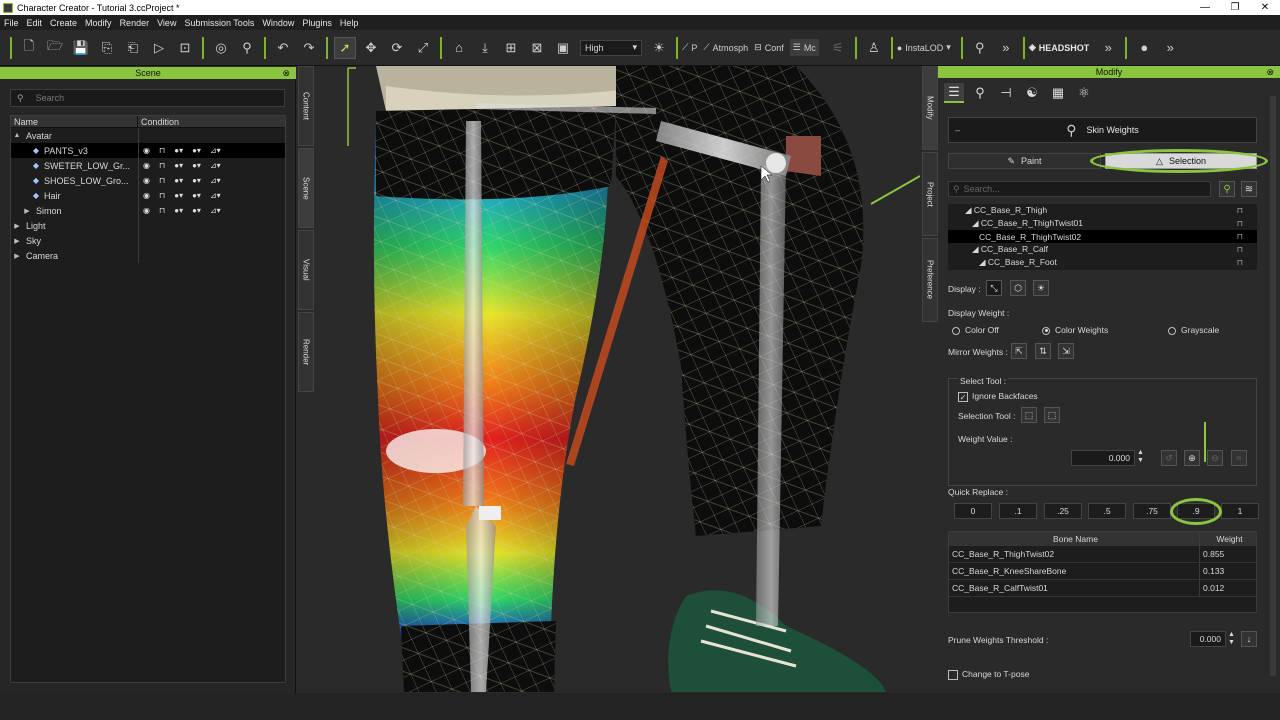 Image resolution: width=1280 pixels, height=720 pixels. I want to click on quick-replace-025: .25, so click(1063, 511).